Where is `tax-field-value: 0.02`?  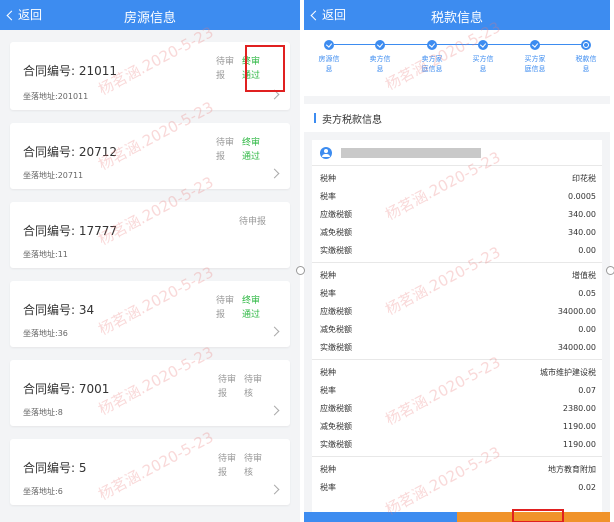 tax-field-value: 0.02 is located at coordinates (587, 487).